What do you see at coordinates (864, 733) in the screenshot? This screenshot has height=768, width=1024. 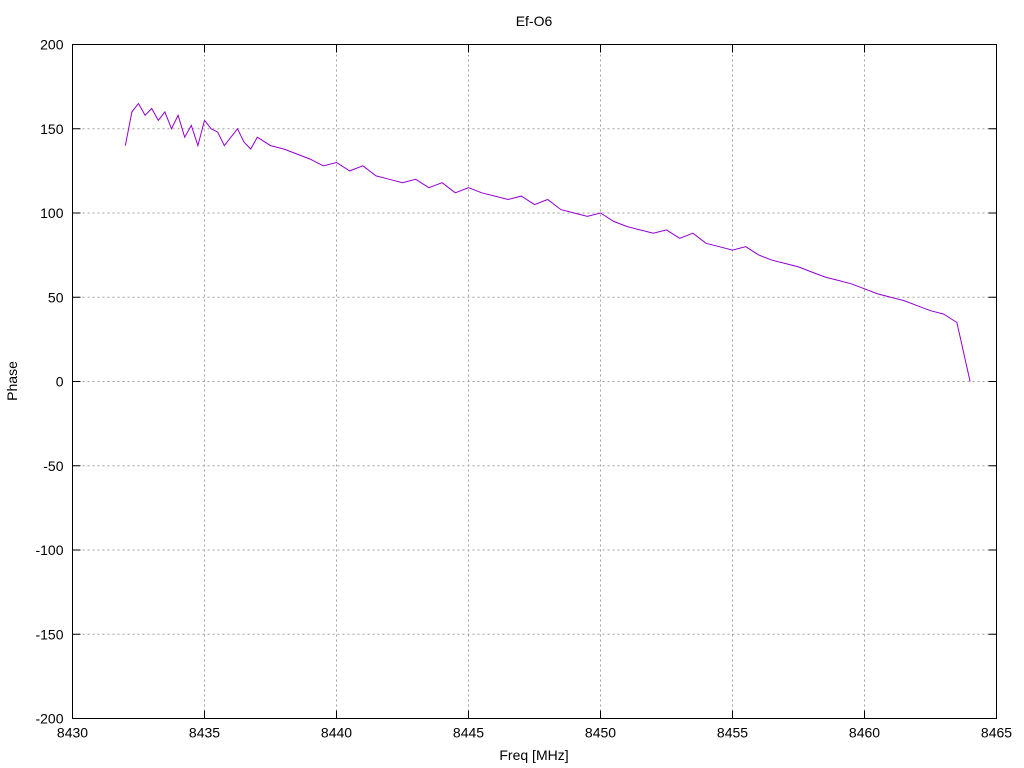 I see `x-tick-label: 8460` at bounding box center [864, 733].